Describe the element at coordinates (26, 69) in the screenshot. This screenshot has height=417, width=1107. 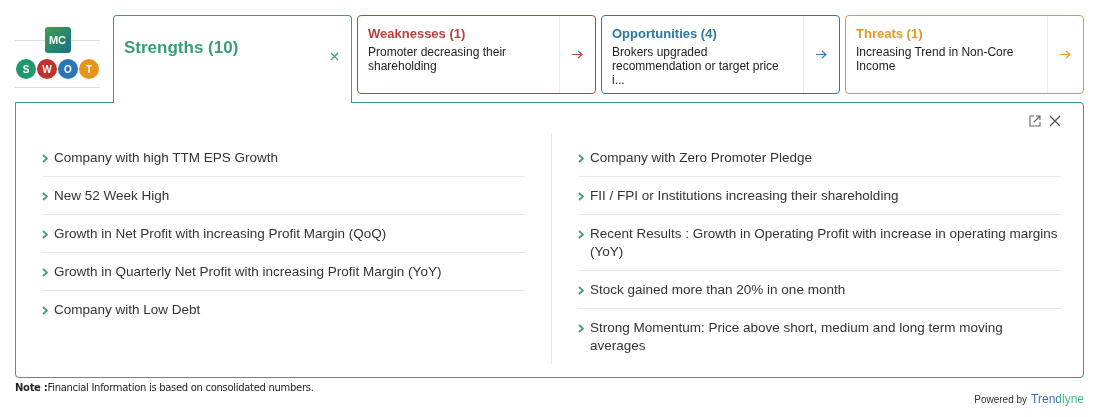
I see `logo-letter: S` at that location.